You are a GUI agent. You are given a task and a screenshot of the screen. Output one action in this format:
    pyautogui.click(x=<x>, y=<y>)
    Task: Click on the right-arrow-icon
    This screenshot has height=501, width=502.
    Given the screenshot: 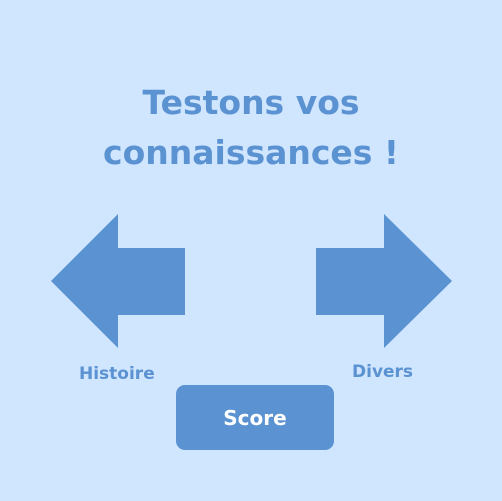 What is the action you would take?
    pyautogui.click(x=384, y=281)
    